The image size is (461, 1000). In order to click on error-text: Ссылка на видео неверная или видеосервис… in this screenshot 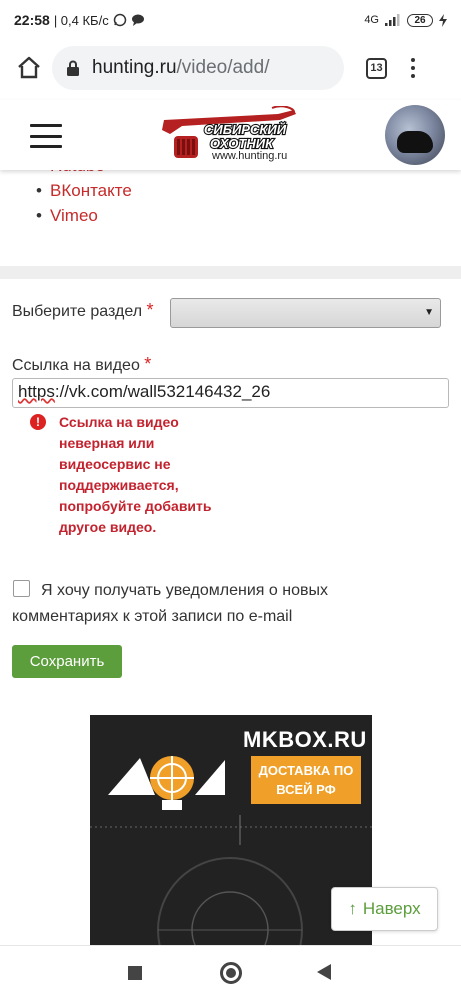, I will do `click(135, 474)`.